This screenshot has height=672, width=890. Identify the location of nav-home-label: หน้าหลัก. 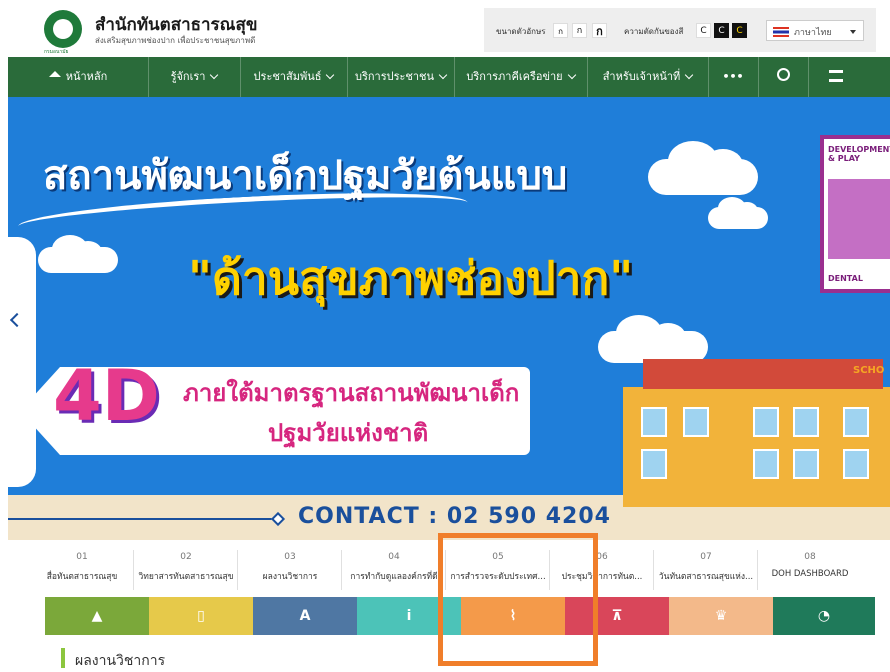
(86, 76).